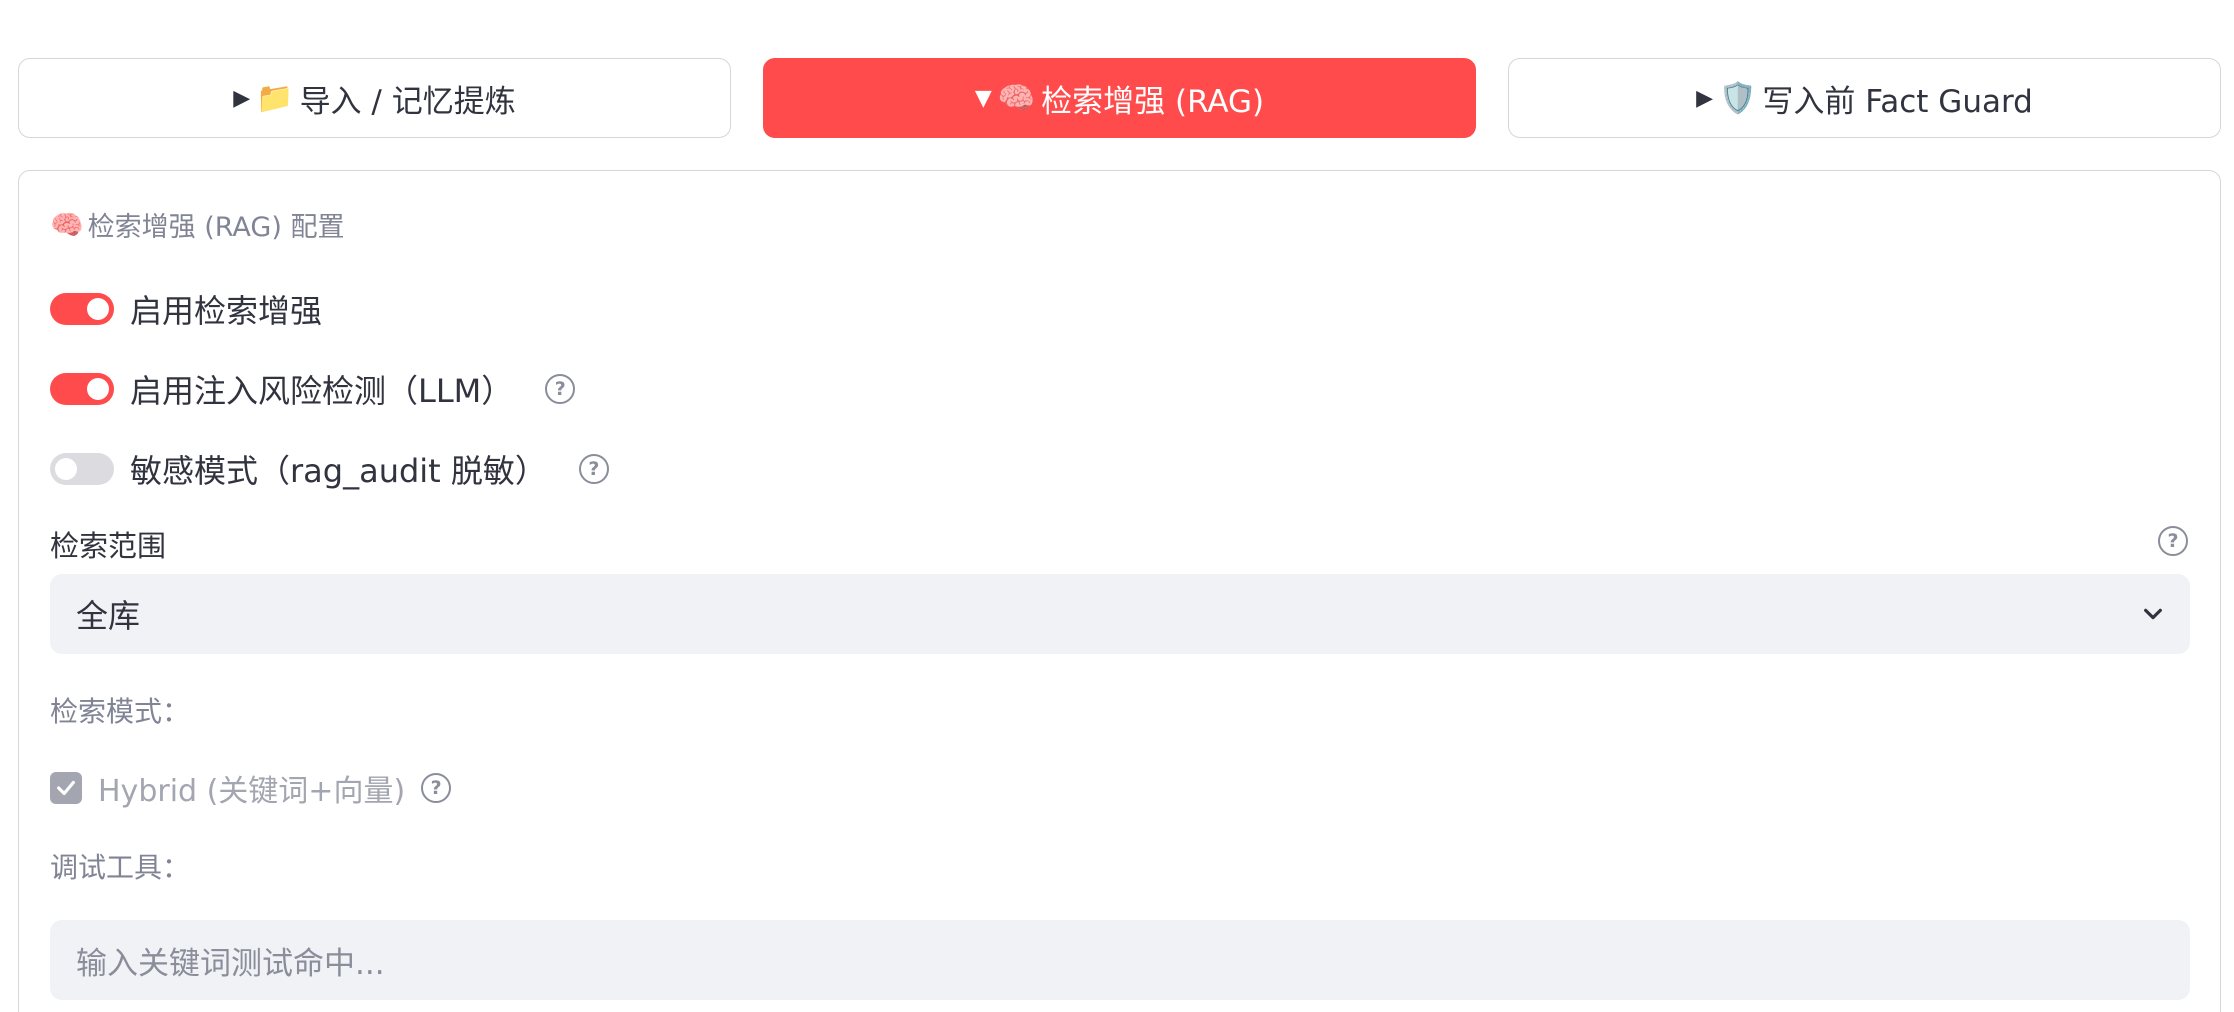 This screenshot has width=2234, height=1012. What do you see at coordinates (120, 867) in the screenshot?
I see `debug-label: 调试工具：` at bounding box center [120, 867].